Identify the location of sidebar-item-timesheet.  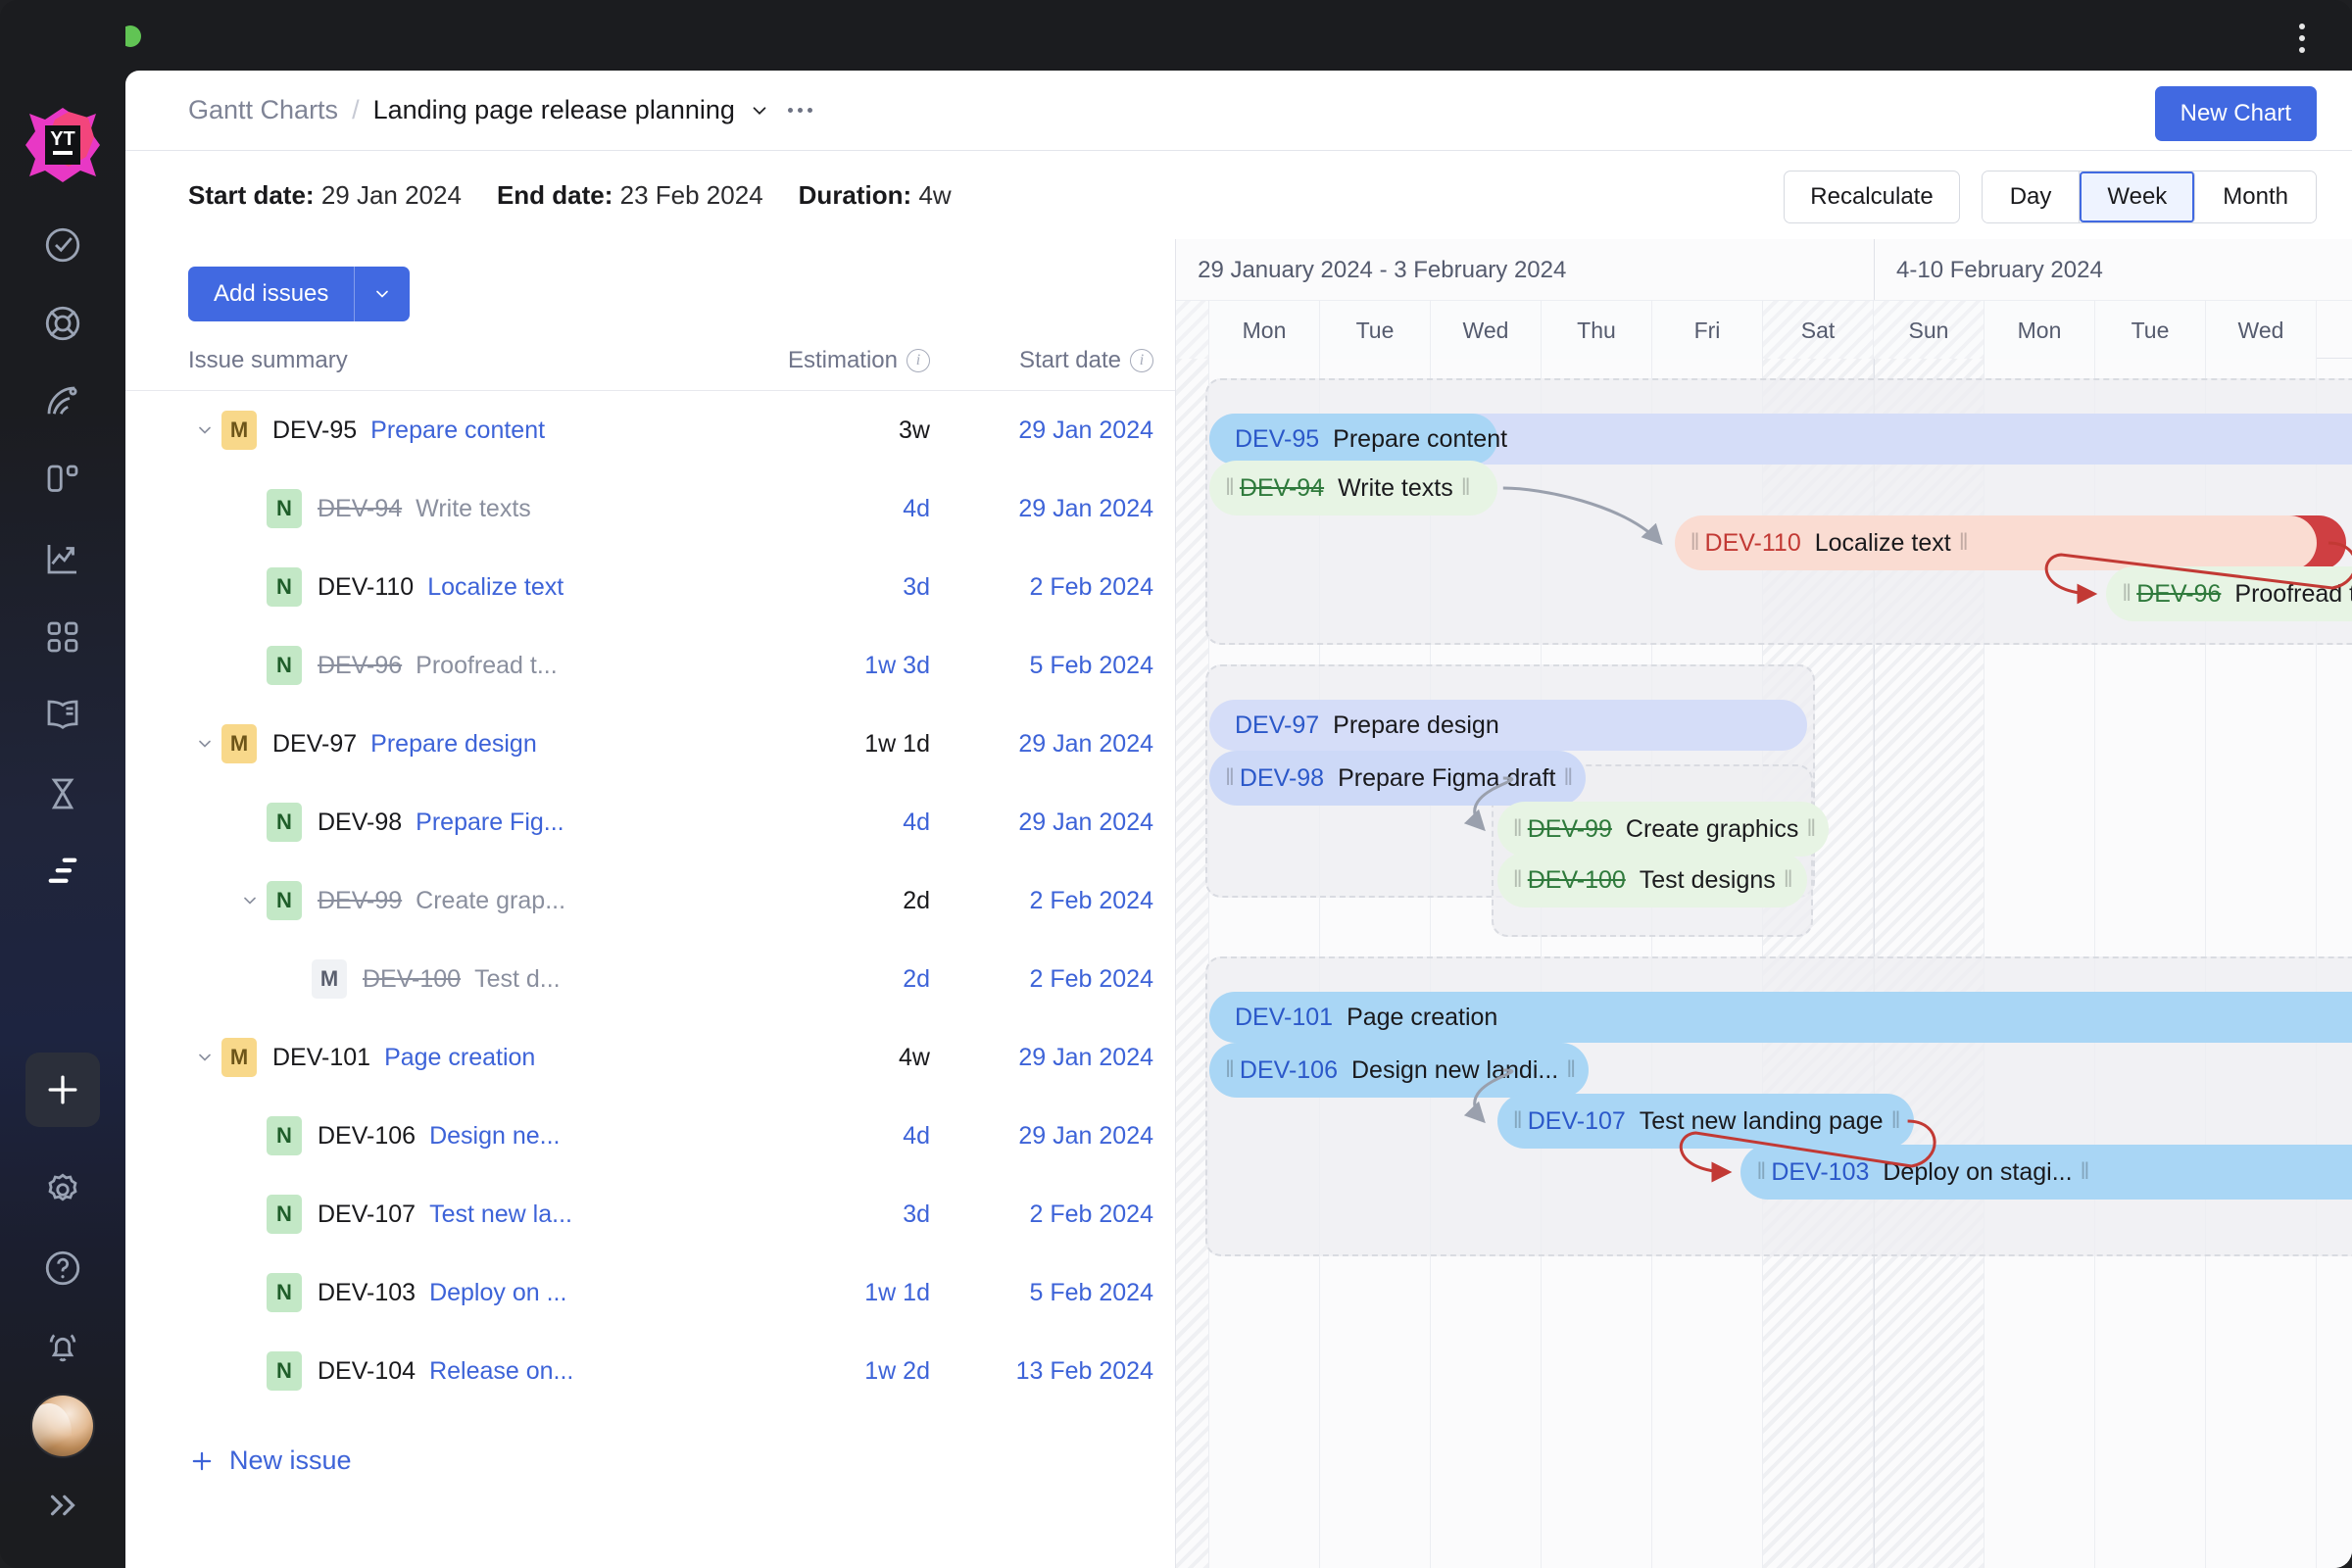
(62, 794).